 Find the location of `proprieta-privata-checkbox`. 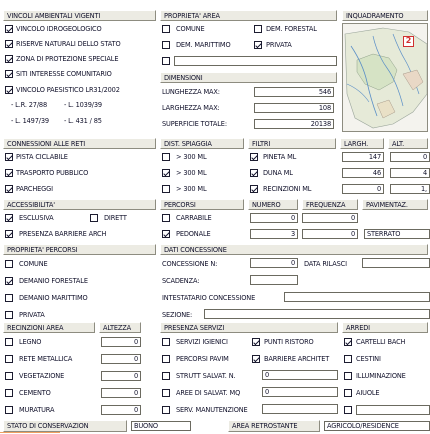

proprieta-privata-checkbox is located at coordinates (258, 45).